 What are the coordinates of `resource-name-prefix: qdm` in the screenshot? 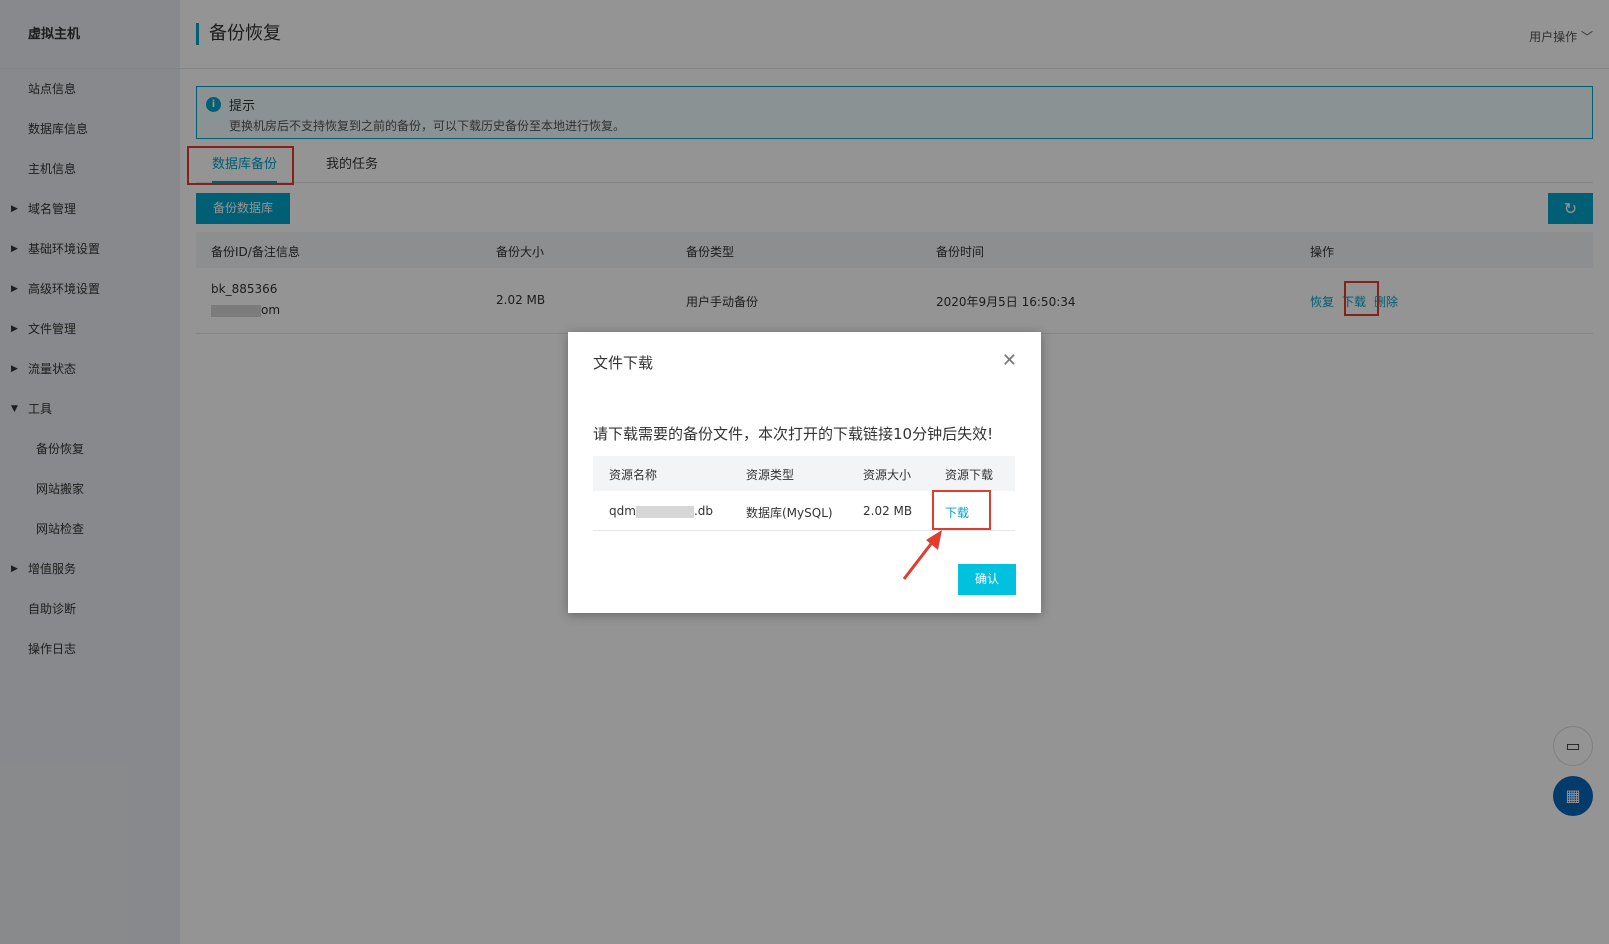 It's located at (622, 511).